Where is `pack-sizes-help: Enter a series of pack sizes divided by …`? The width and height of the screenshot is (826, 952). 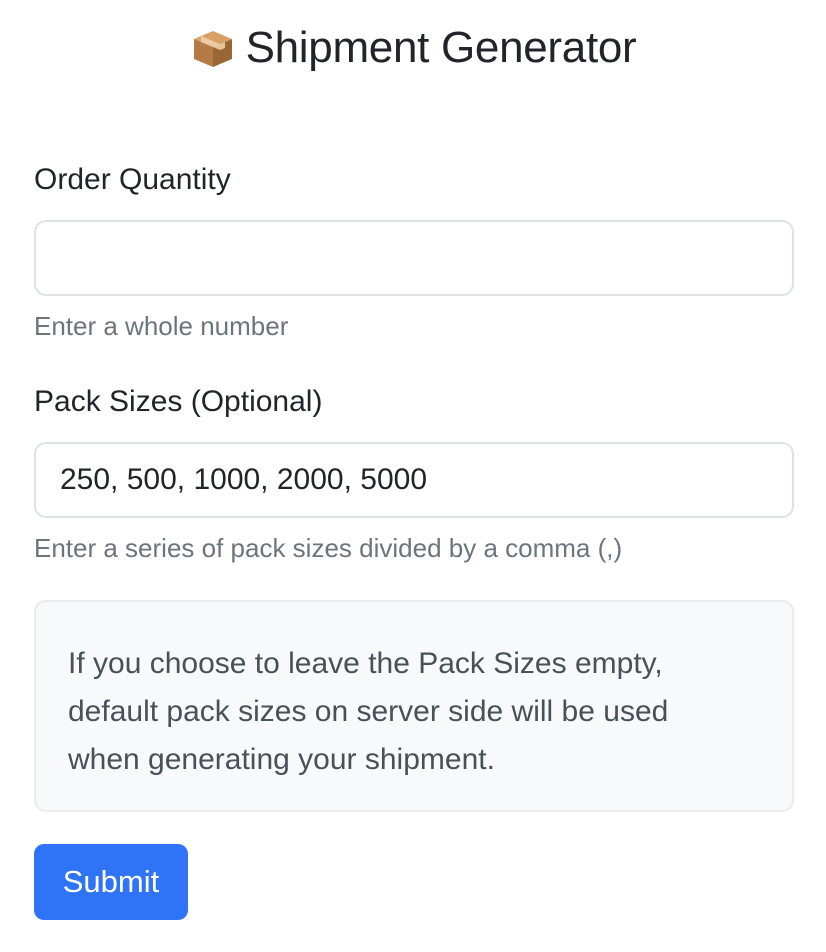 pack-sizes-help: Enter a series of pack sizes divided by … is located at coordinates (328, 548).